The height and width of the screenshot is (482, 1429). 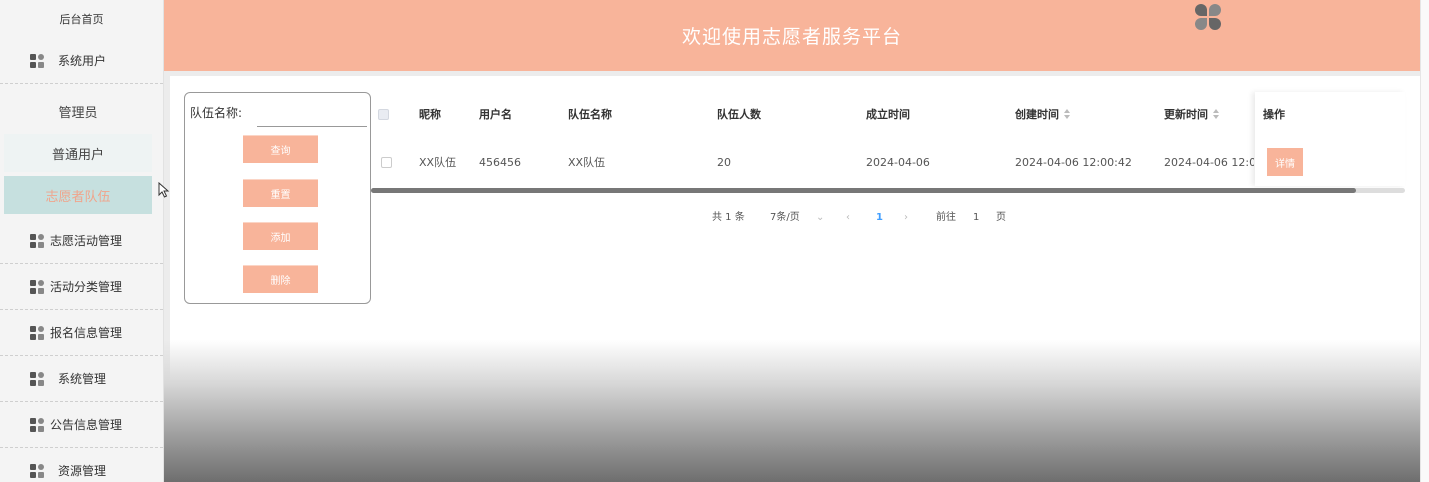 I want to click on column-header-created-label: 创建时间, so click(x=1037, y=114).